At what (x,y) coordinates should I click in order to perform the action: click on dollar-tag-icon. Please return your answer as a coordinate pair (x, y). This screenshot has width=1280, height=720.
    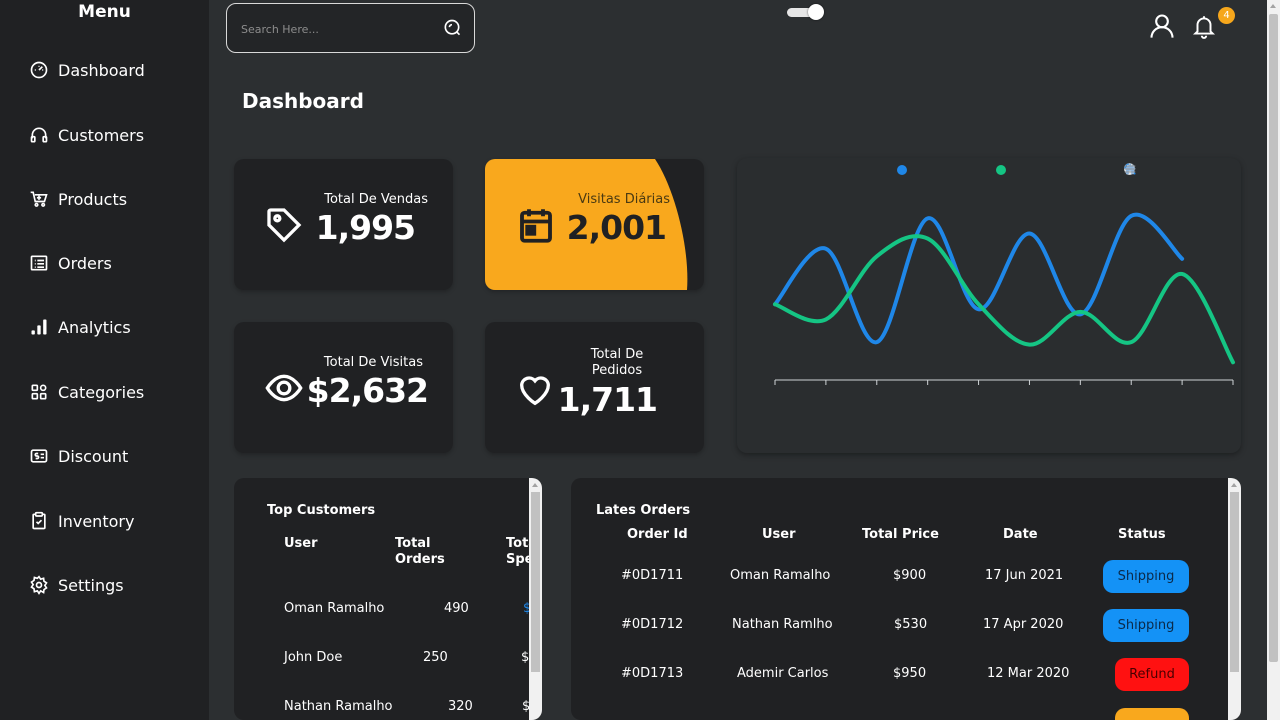
    Looking at the image, I should click on (39, 456).